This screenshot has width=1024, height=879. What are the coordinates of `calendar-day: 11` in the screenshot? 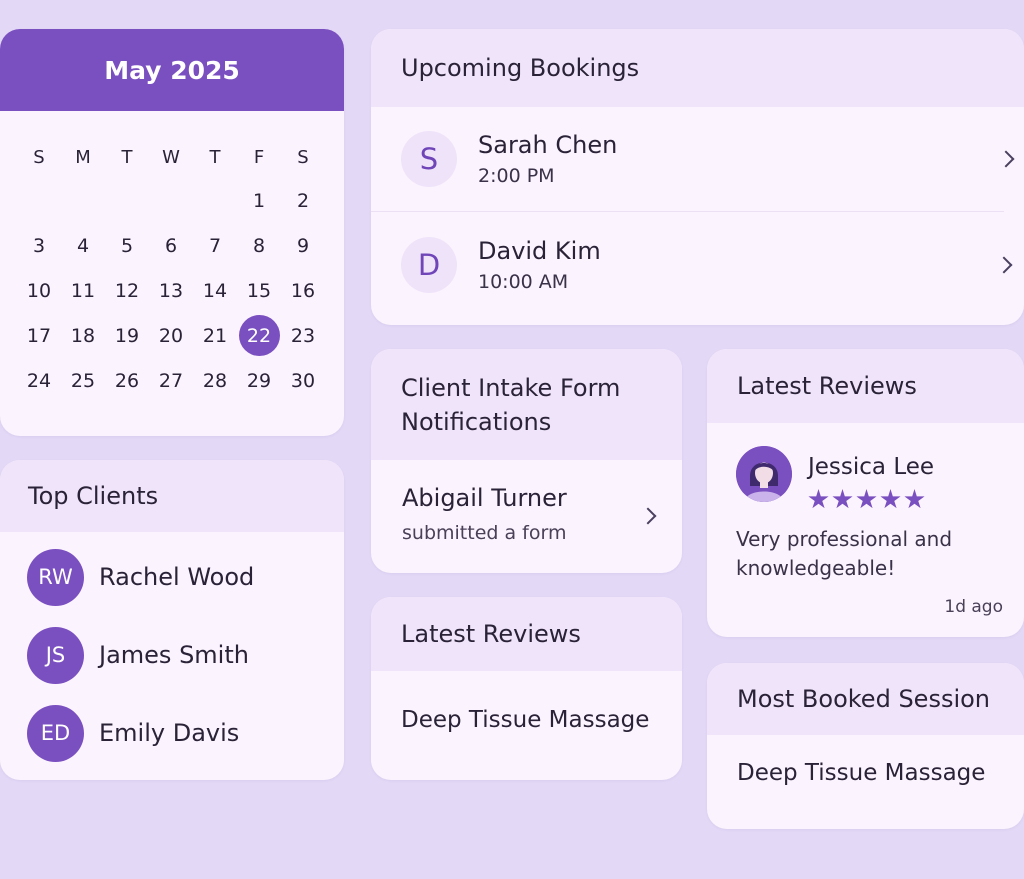 It's located at (83, 290).